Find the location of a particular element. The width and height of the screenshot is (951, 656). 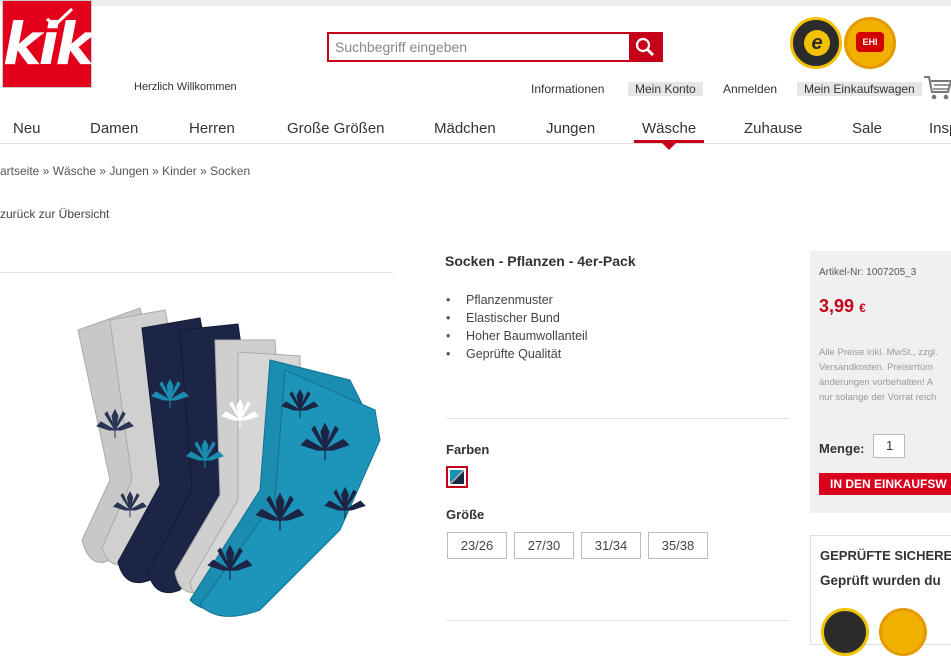

nav-jungen: Jungen is located at coordinates (570, 128).